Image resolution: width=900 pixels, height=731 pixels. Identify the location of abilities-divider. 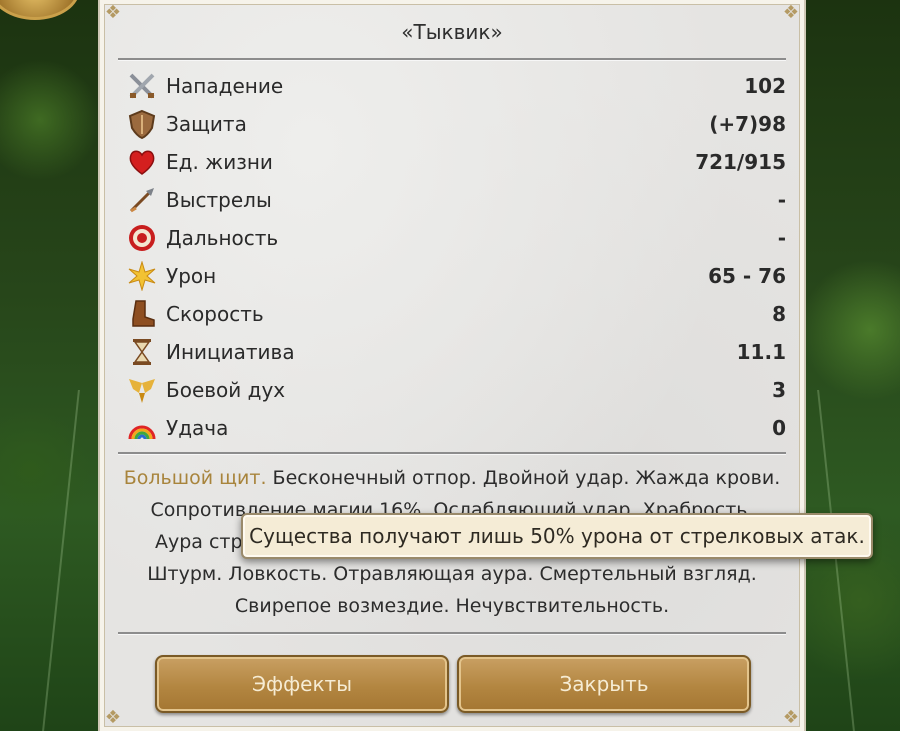
(452, 633).